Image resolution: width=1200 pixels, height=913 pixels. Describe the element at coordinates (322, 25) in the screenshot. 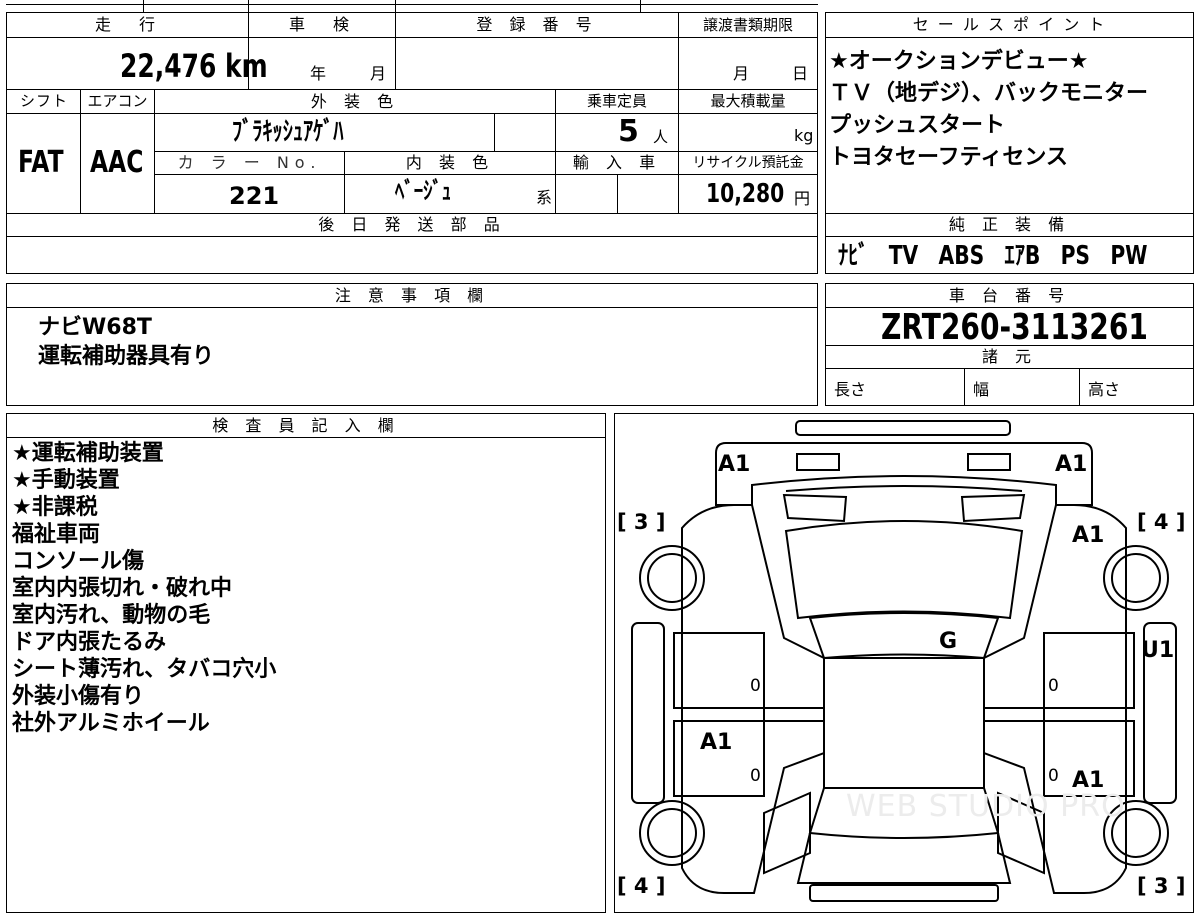

I see `inspection-label: 車 検` at that location.